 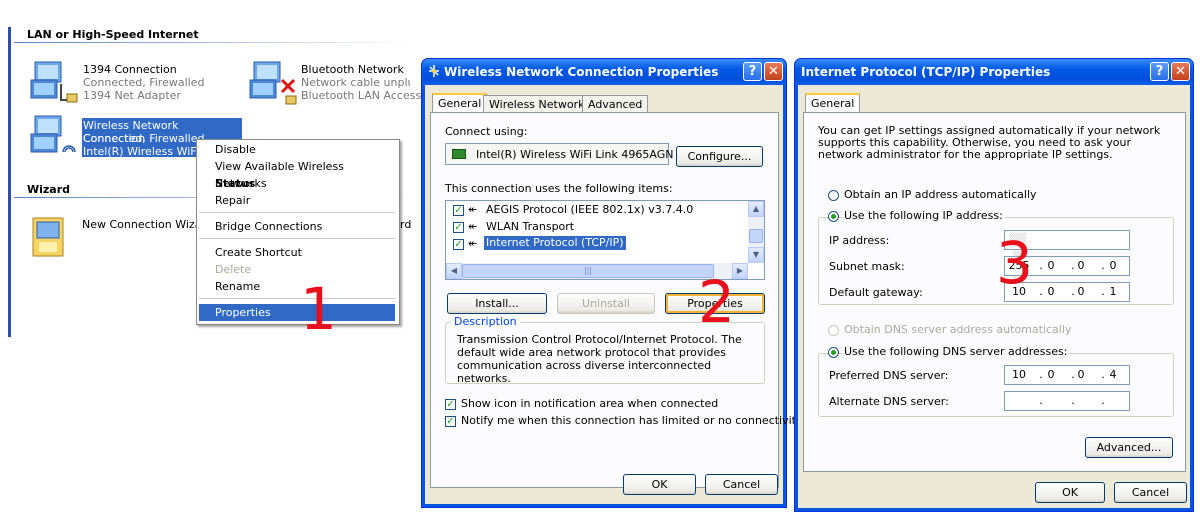 What do you see at coordinates (756, 236) in the screenshot?
I see `vertical-scroll-thumb` at bounding box center [756, 236].